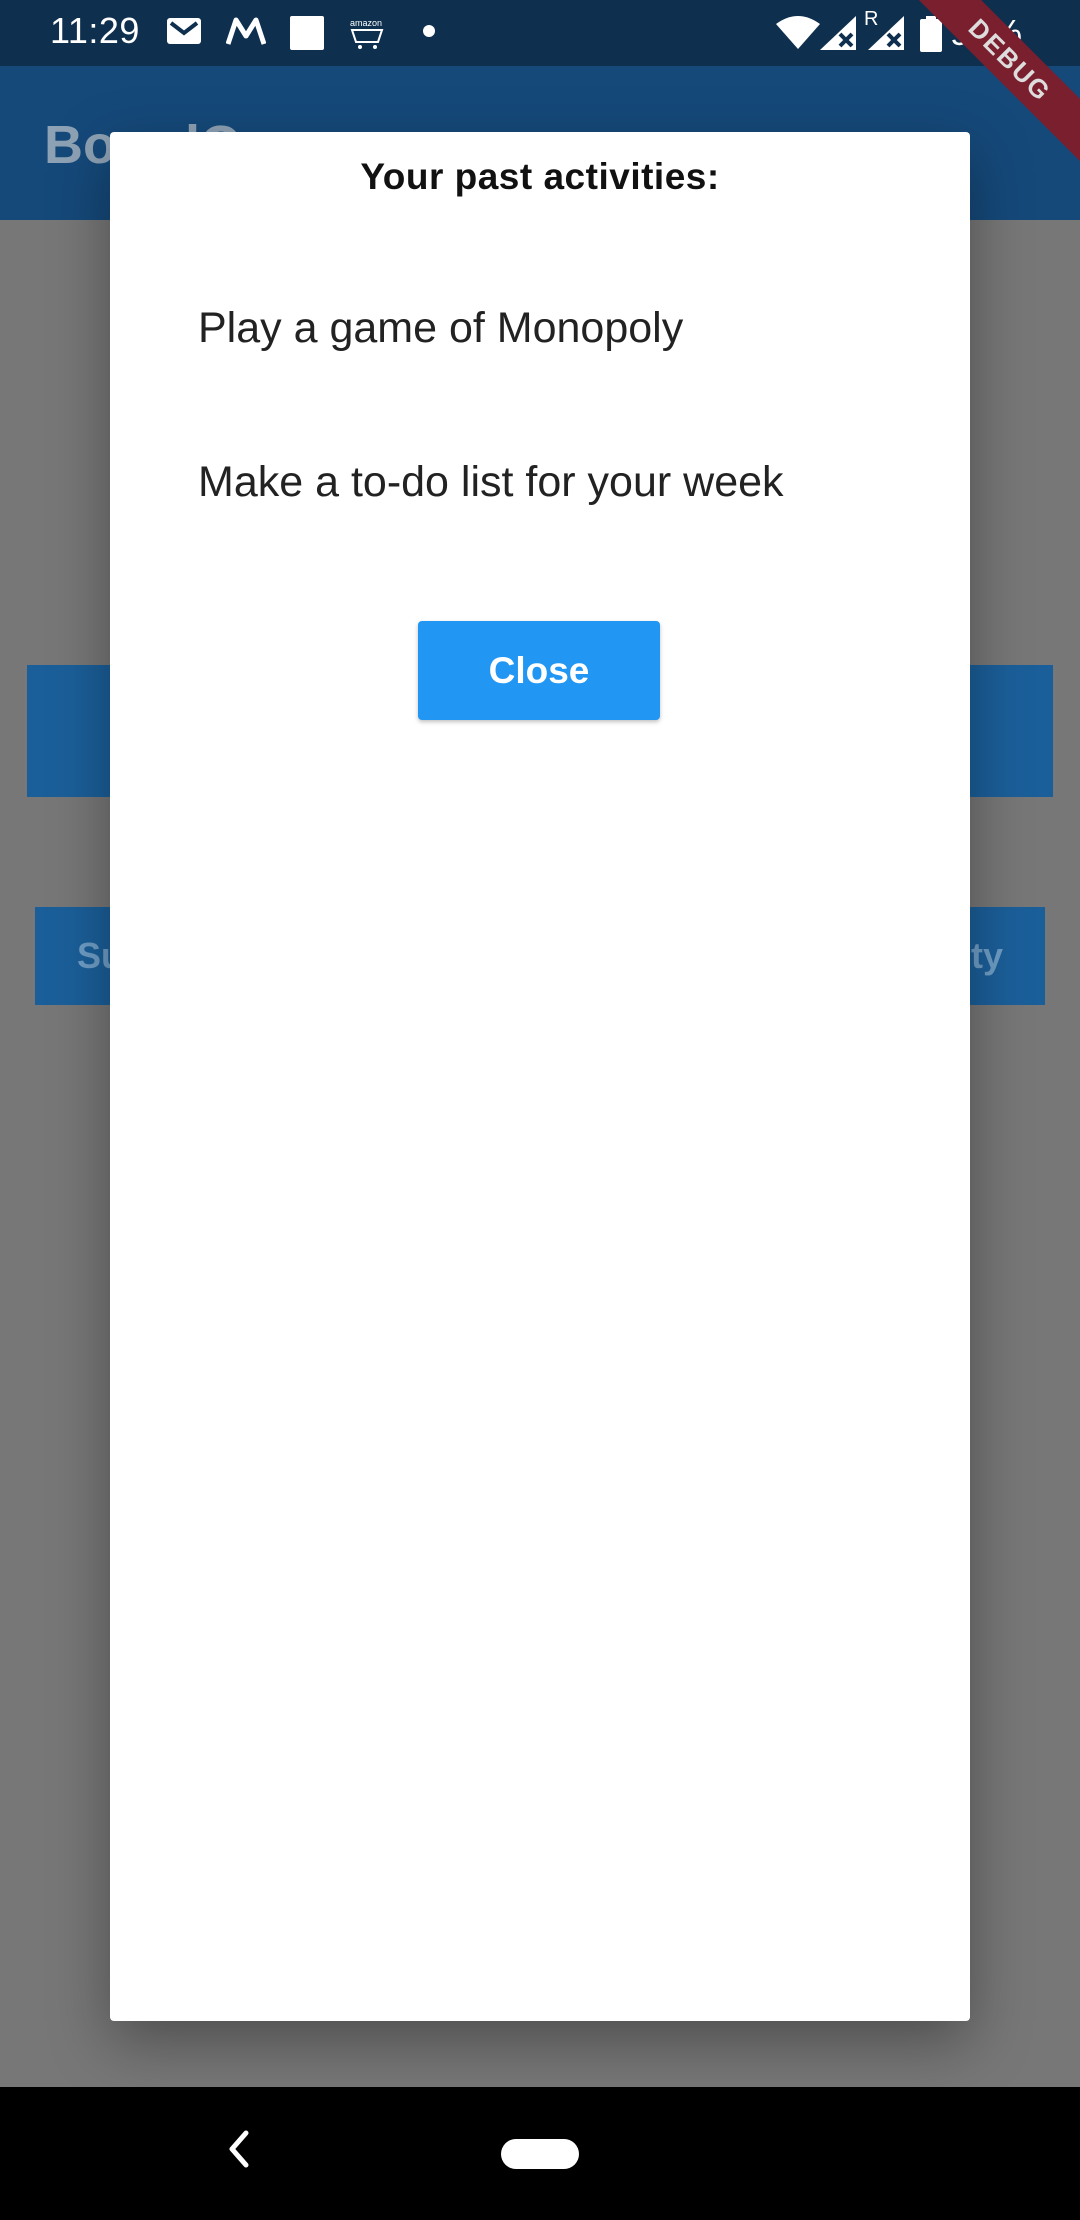 This screenshot has width=1080, height=2220. What do you see at coordinates (986, 955) in the screenshot?
I see `background-right-button-label: ty` at bounding box center [986, 955].